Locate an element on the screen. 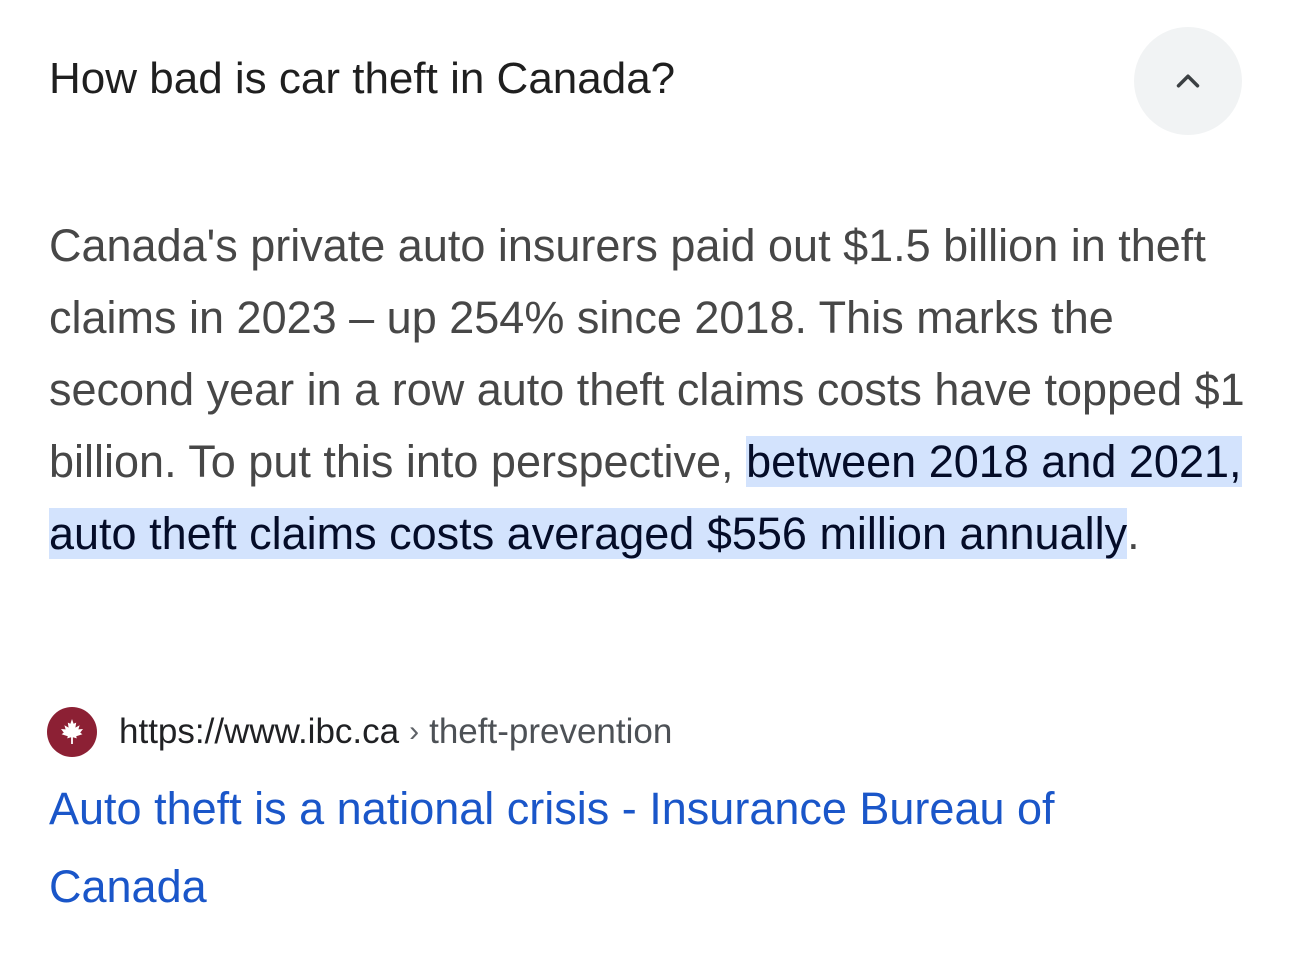  ibc-maple-leaf-icon is located at coordinates (72, 732).